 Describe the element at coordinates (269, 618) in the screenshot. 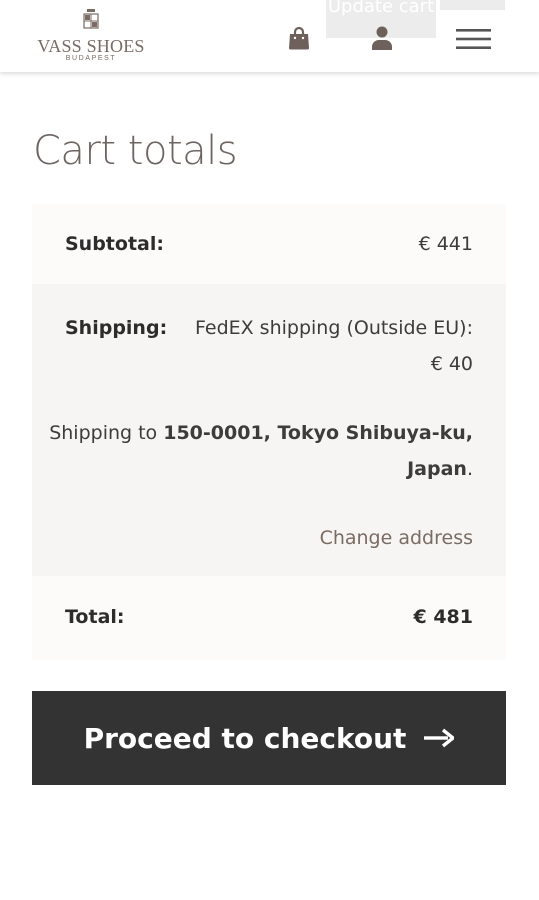

I see `total-row: Total: € 481` at that location.